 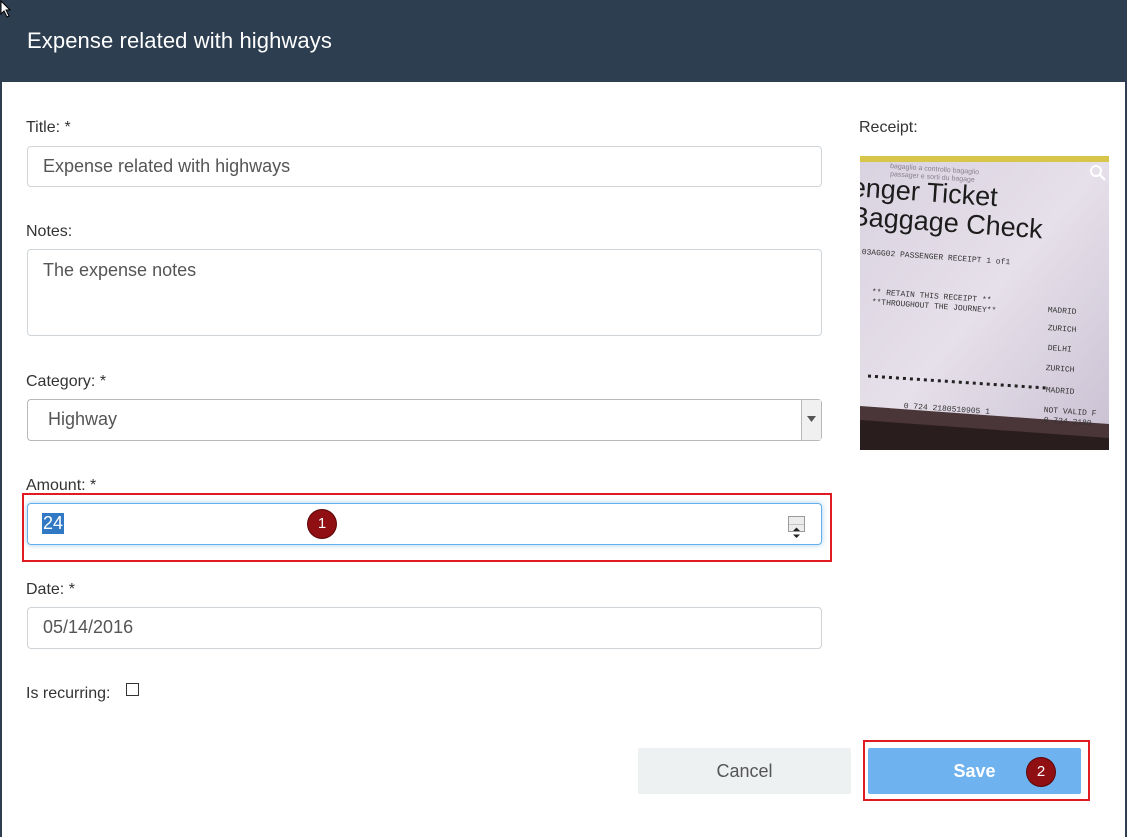 I want to click on notes-textarea: The expense notes, so click(x=424, y=292).